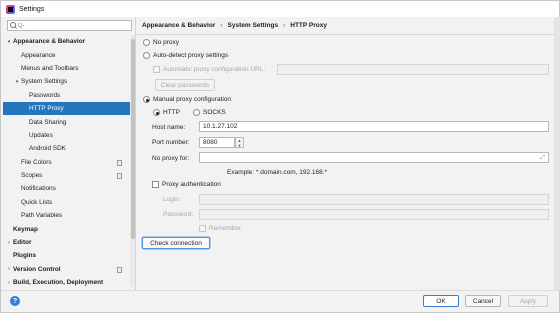 This screenshot has width=560, height=313. I want to click on sidebar-item-build-execution-deployment: › Build, Execution, Deployment, so click(66, 282).